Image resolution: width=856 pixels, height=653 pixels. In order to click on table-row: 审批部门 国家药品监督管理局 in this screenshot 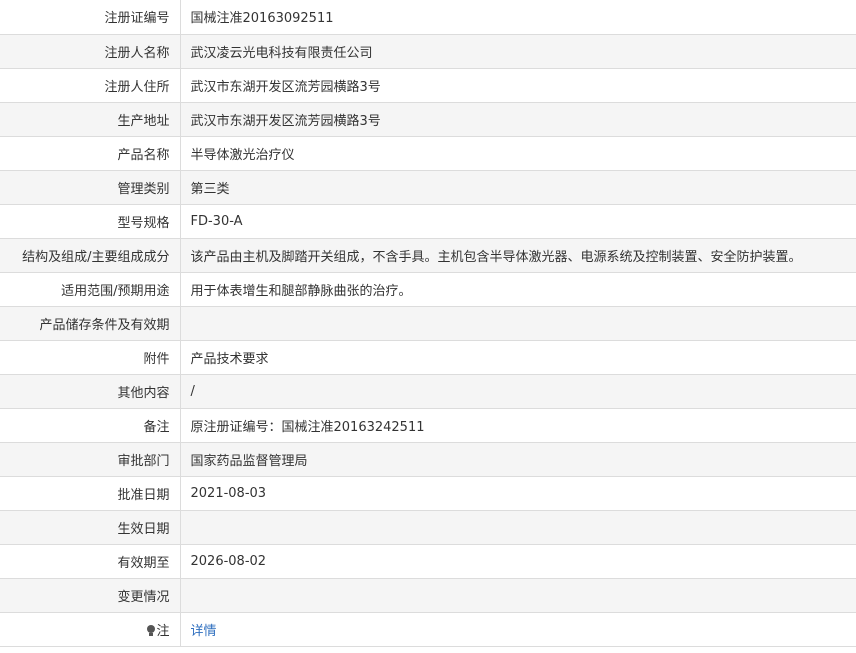, I will do `click(428, 459)`.